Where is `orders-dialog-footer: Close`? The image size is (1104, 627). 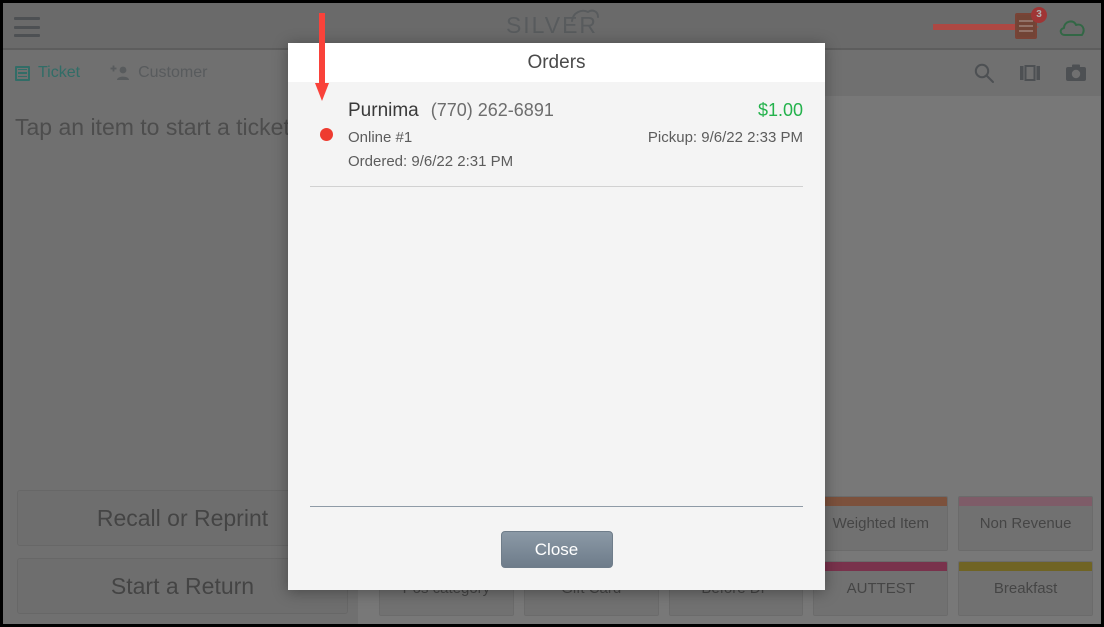
orders-dialog-footer: Close is located at coordinates (556, 548).